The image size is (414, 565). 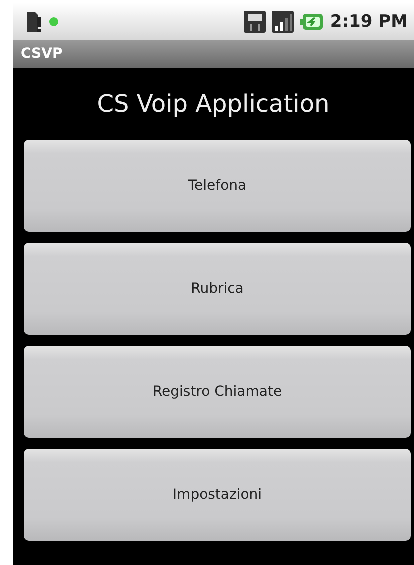 What do you see at coordinates (283, 21) in the screenshot?
I see `signal-icon` at bounding box center [283, 21].